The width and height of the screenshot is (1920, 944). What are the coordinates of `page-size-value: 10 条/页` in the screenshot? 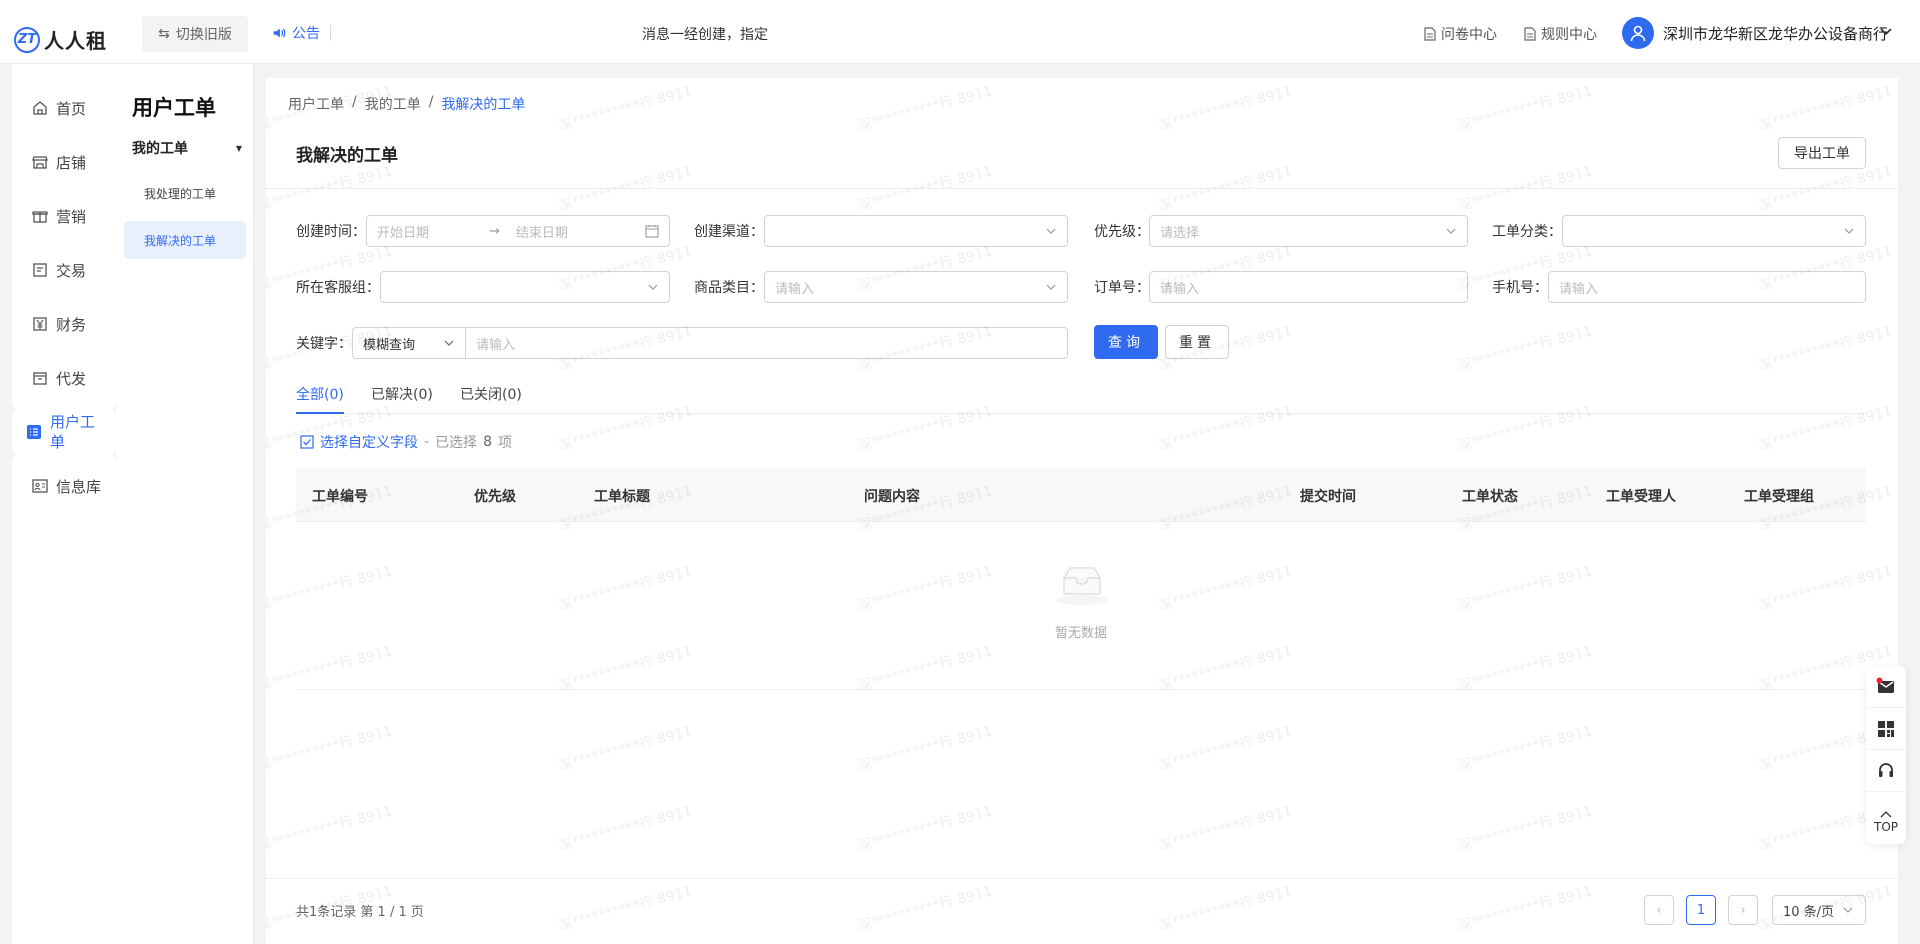 It's located at (1809, 912).